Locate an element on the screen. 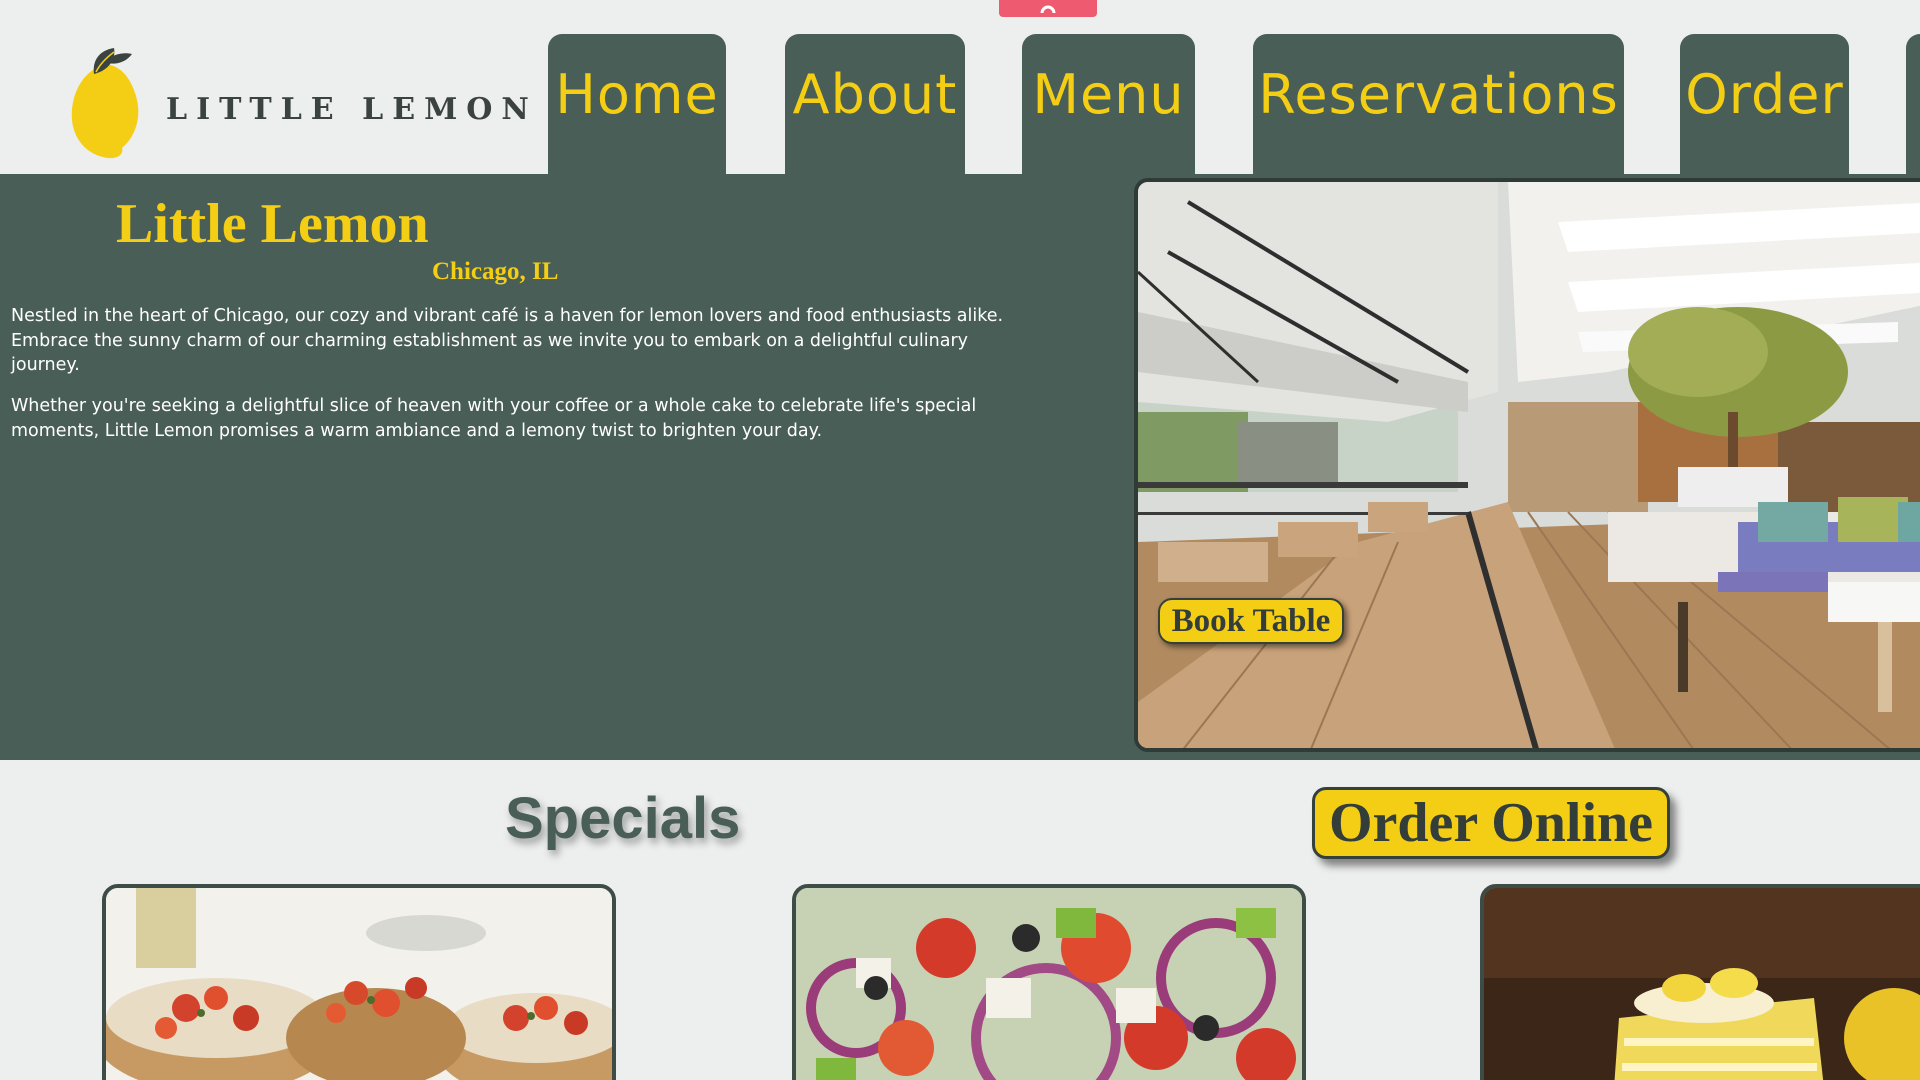 The width and height of the screenshot is (1920, 1080). nav-order-label: Order is located at coordinates (1764, 94).